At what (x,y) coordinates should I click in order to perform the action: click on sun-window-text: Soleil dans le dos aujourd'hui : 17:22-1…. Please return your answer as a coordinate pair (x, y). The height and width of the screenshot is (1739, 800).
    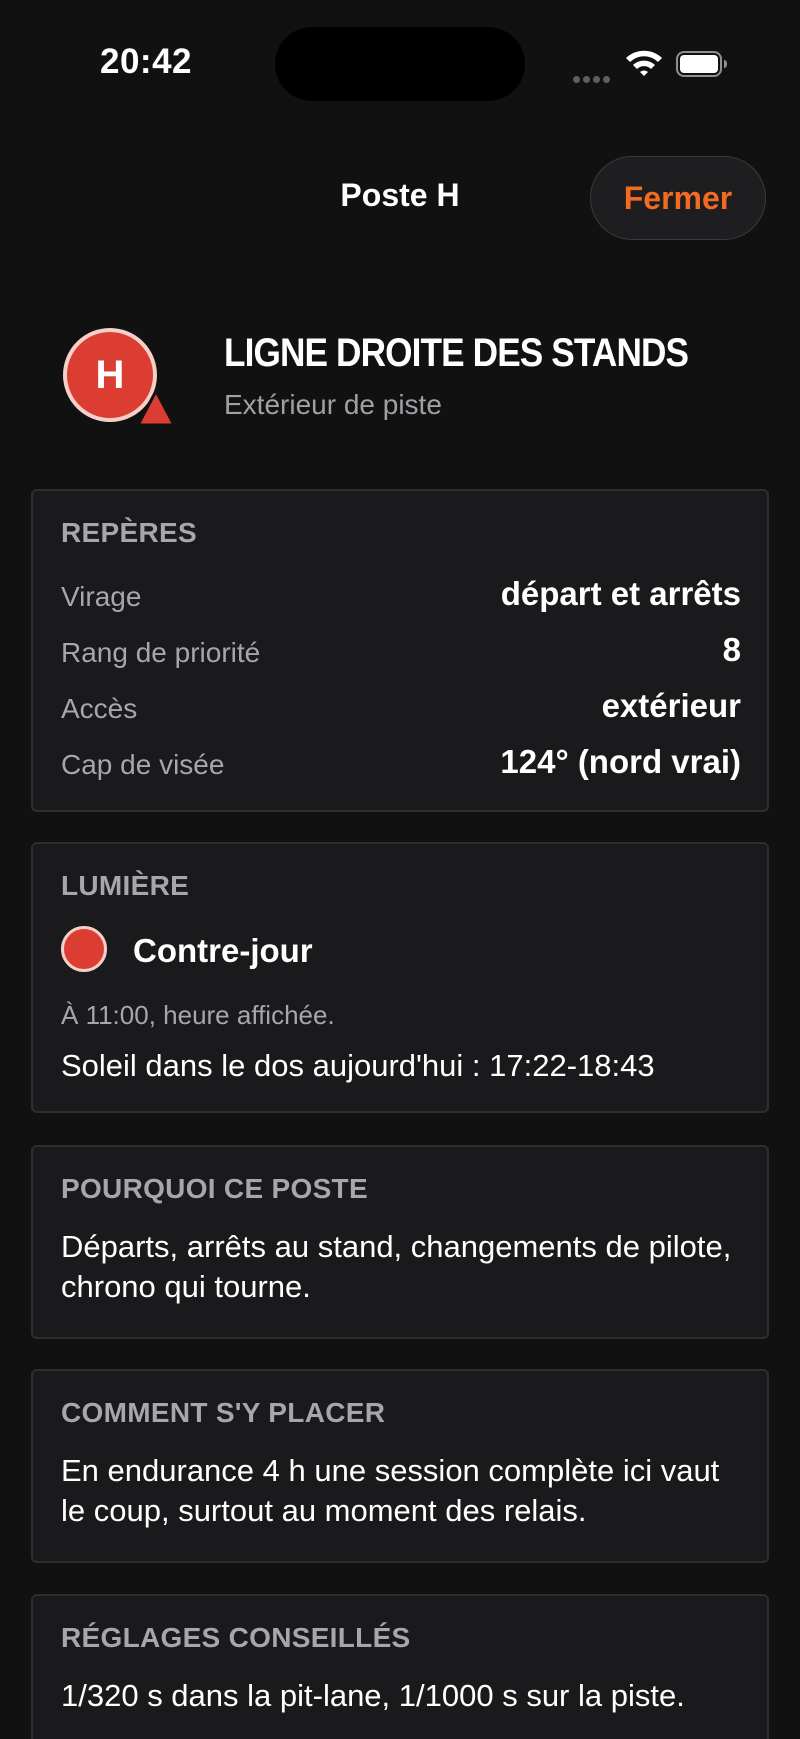
    Looking at the image, I should click on (358, 1065).